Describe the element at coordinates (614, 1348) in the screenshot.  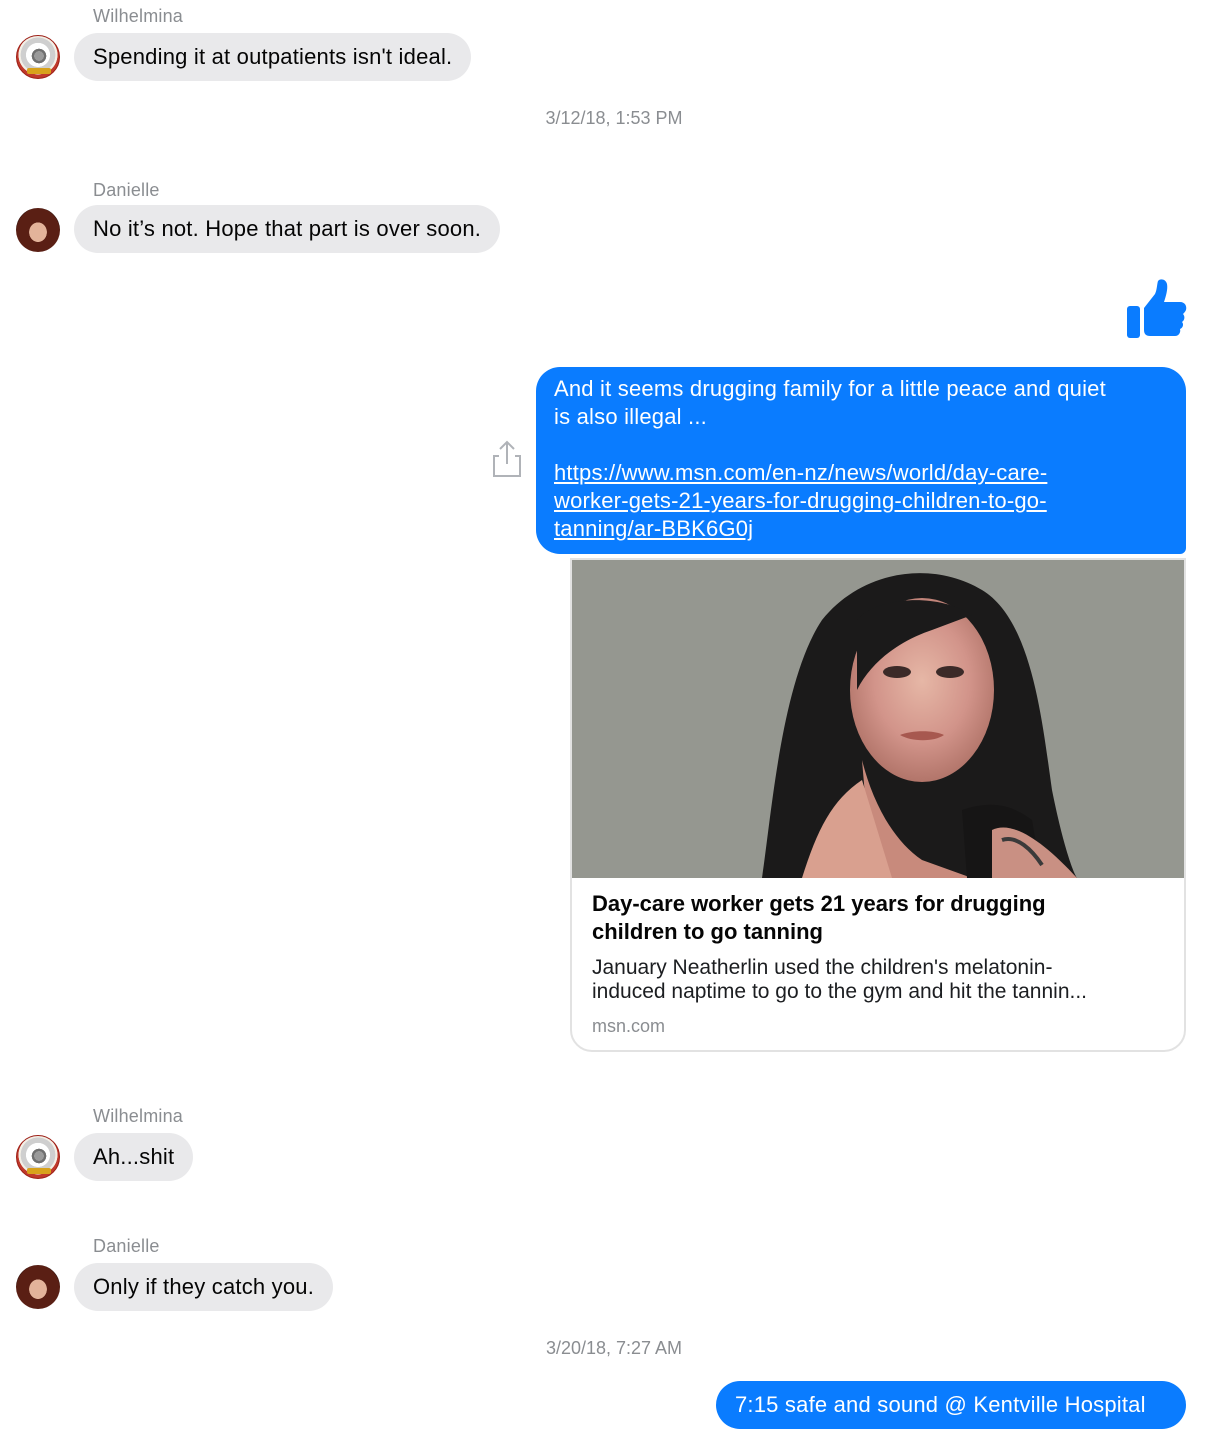
I see `timestamp: 3/20/18, 7:27 AM` at that location.